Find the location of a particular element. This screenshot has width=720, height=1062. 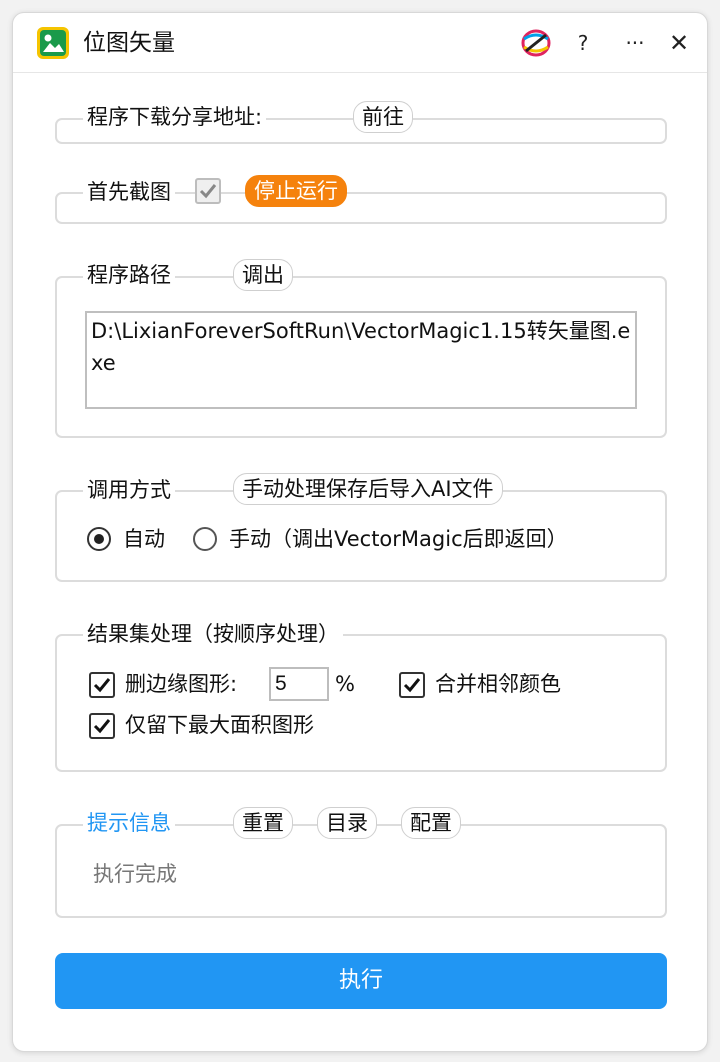

image-app-icon is located at coordinates (53, 43).